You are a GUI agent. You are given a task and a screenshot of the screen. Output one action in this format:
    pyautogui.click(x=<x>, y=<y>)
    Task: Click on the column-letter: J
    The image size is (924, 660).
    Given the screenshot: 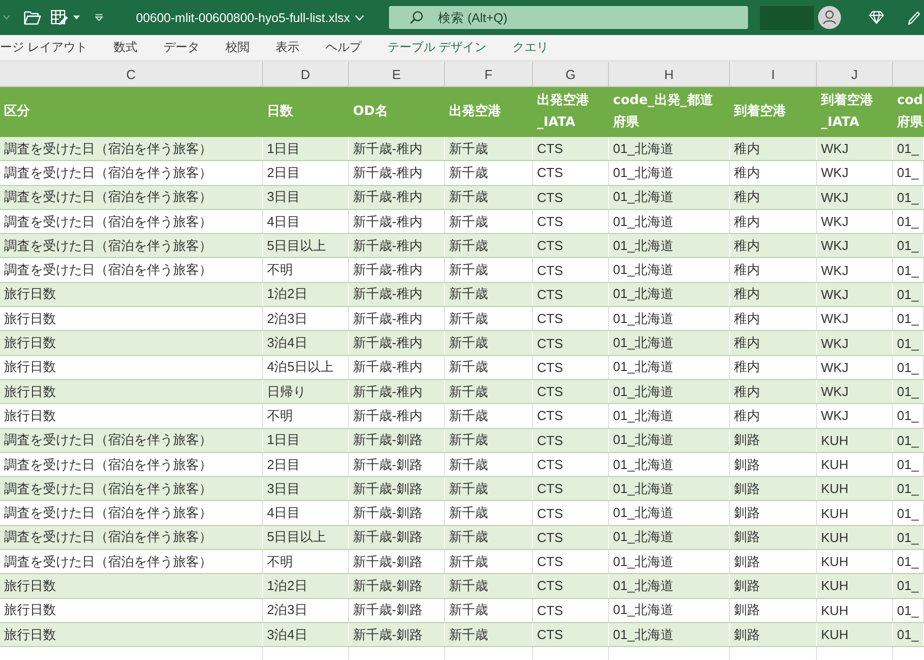 What is the action you would take?
    pyautogui.click(x=855, y=74)
    